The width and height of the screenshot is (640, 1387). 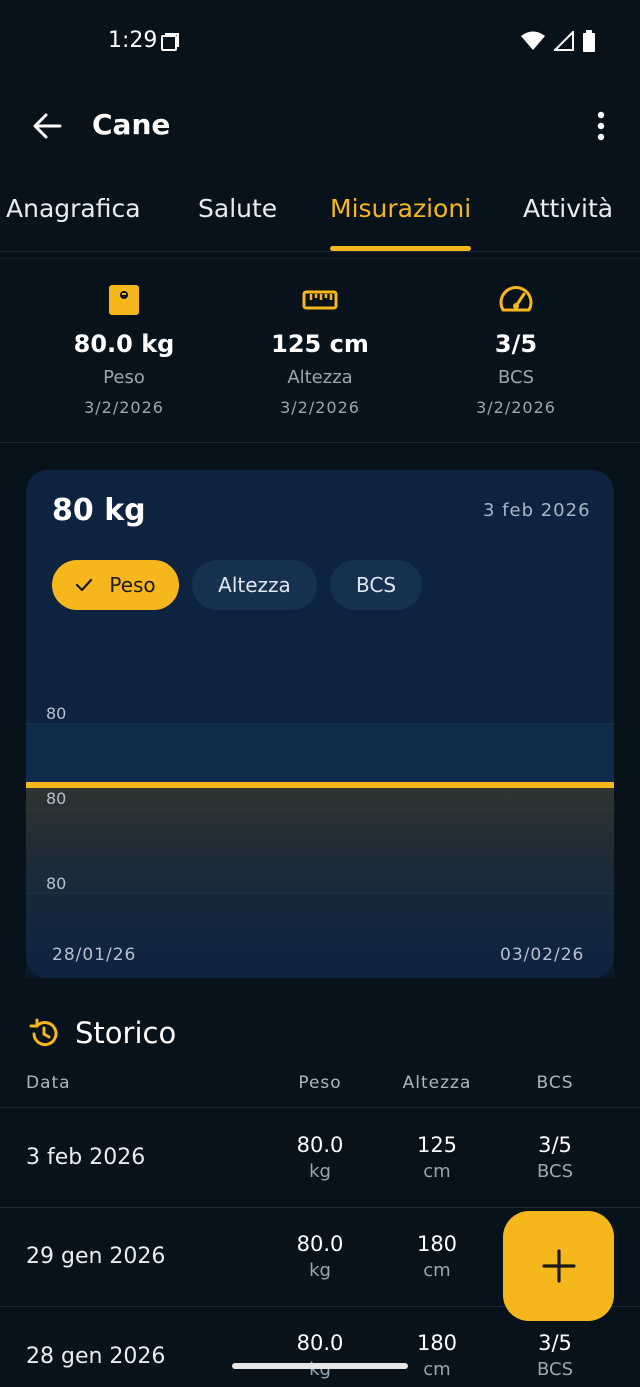 I want to click on summary-bcs-date: 3/2/2026, so click(x=516, y=407).